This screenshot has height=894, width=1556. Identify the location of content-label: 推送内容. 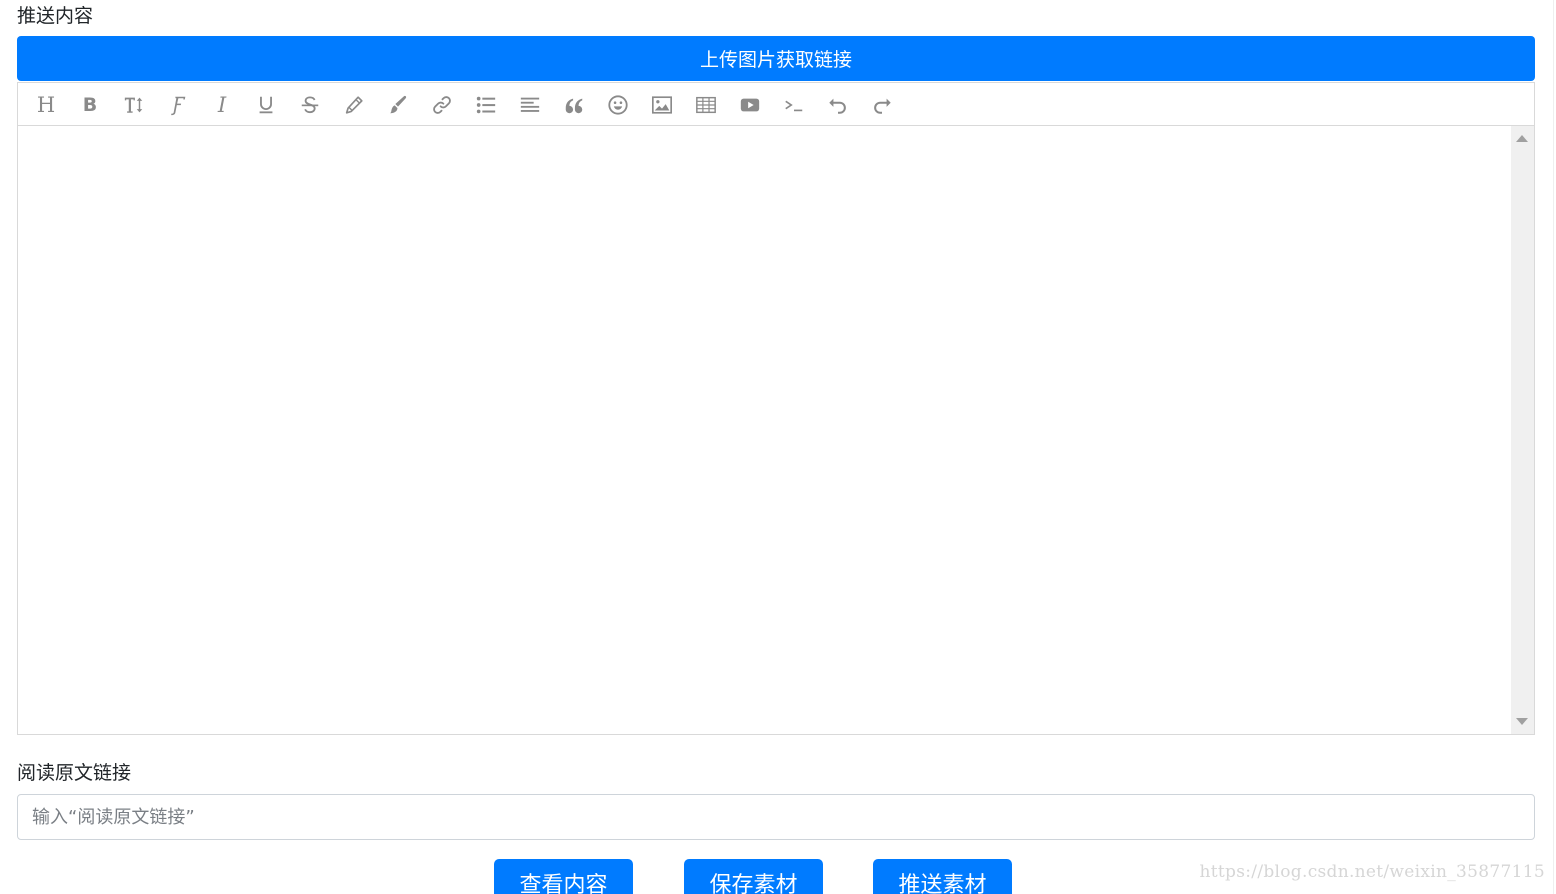
(55, 16).